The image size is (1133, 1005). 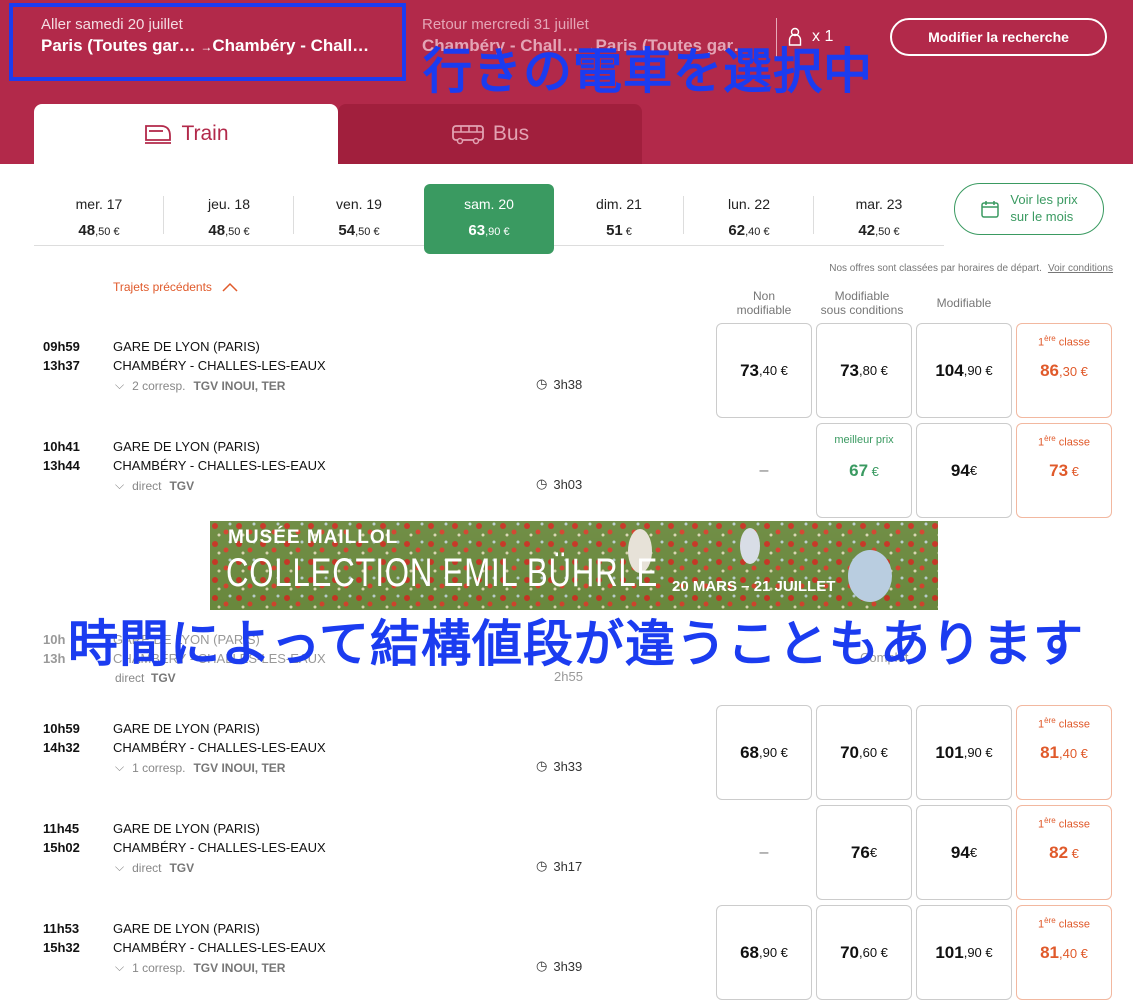 What do you see at coordinates (490, 134) in the screenshot?
I see `tab-bus: Bus` at bounding box center [490, 134].